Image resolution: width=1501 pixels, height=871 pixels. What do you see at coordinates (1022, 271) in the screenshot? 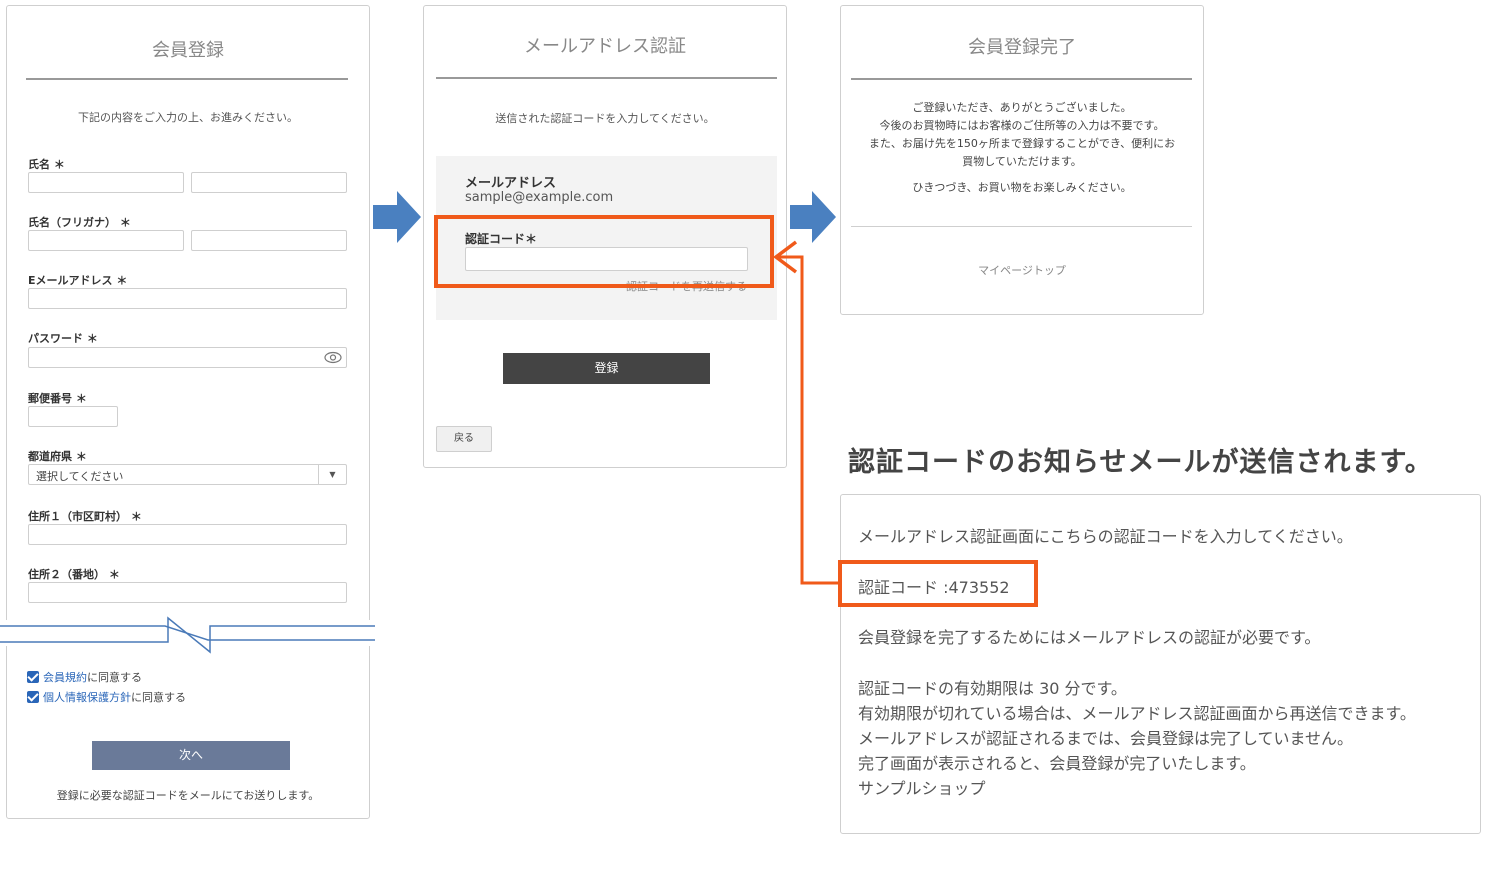
I see `mypage-link: マイページトップ` at bounding box center [1022, 271].